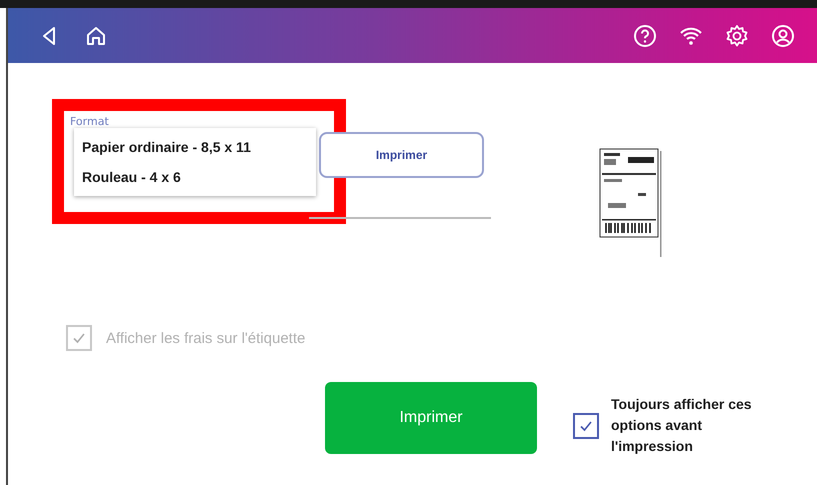 The height and width of the screenshot is (485, 817). What do you see at coordinates (195, 177) in the screenshot?
I see `menu-item: Rouleau - 4 x 6` at bounding box center [195, 177].